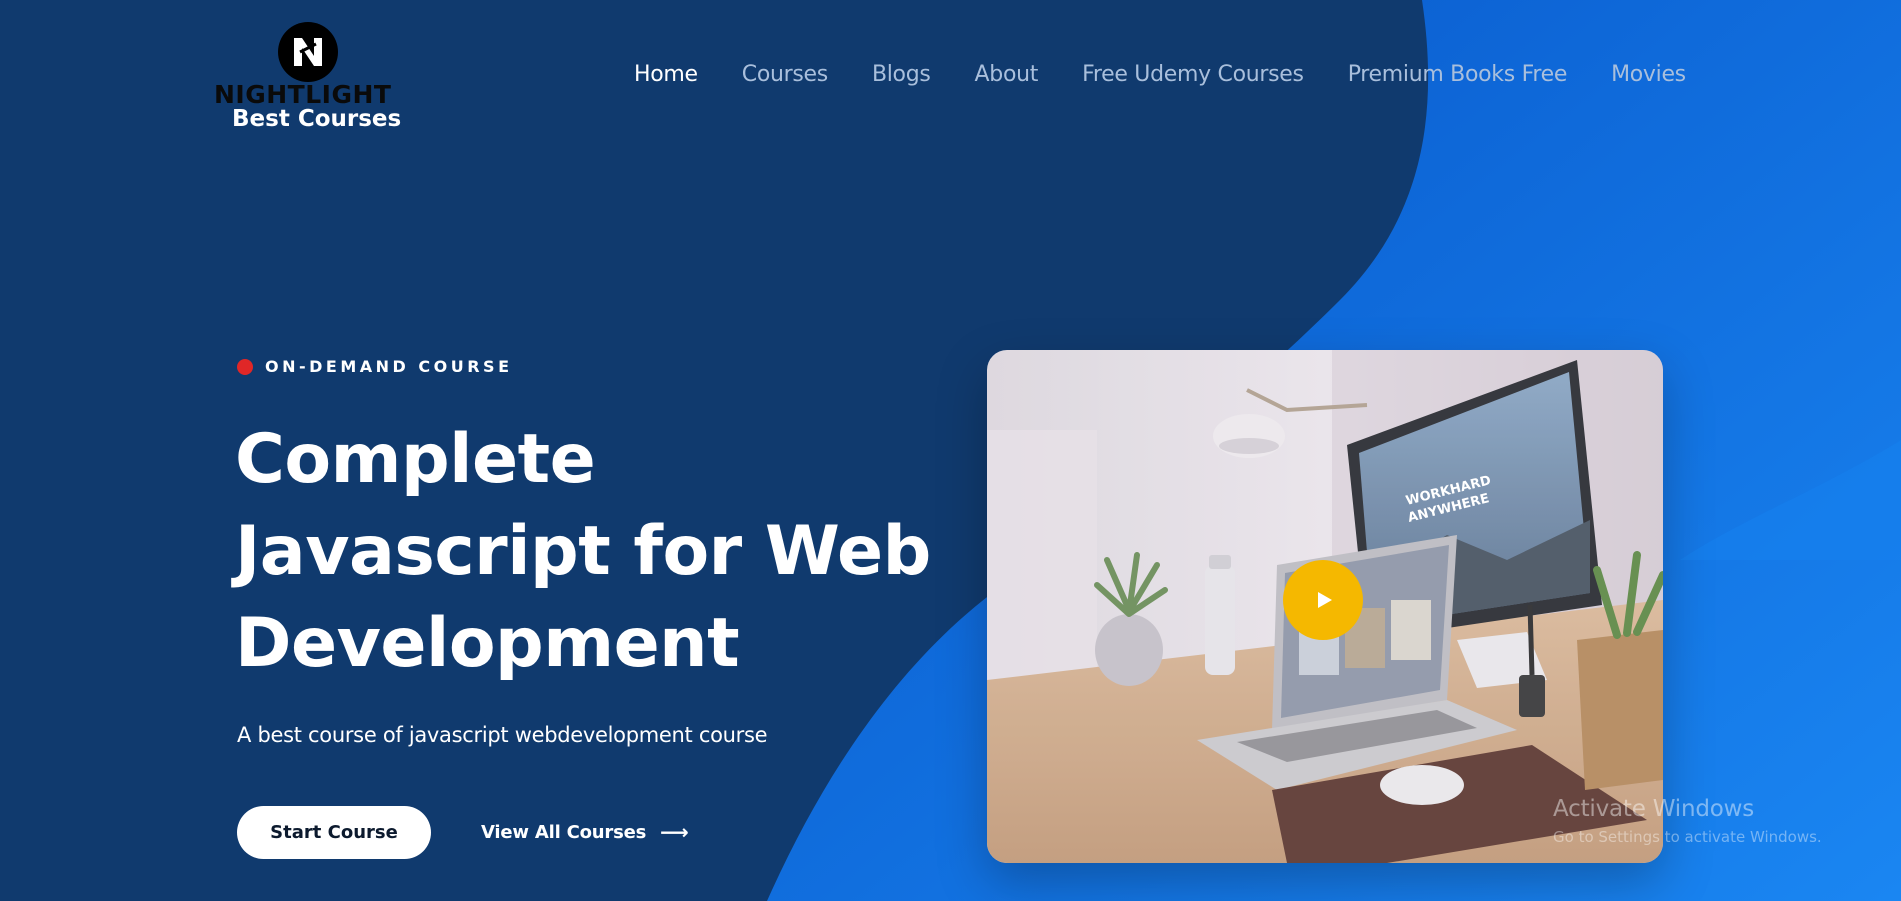 This screenshot has width=1901, height=901. I want to click on play-video-button, so click(1323, 600).